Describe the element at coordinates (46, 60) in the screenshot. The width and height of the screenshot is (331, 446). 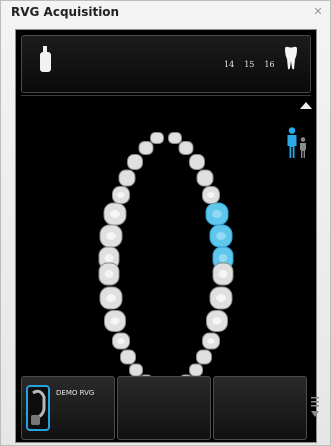
I see `sensor-icon` at that location.